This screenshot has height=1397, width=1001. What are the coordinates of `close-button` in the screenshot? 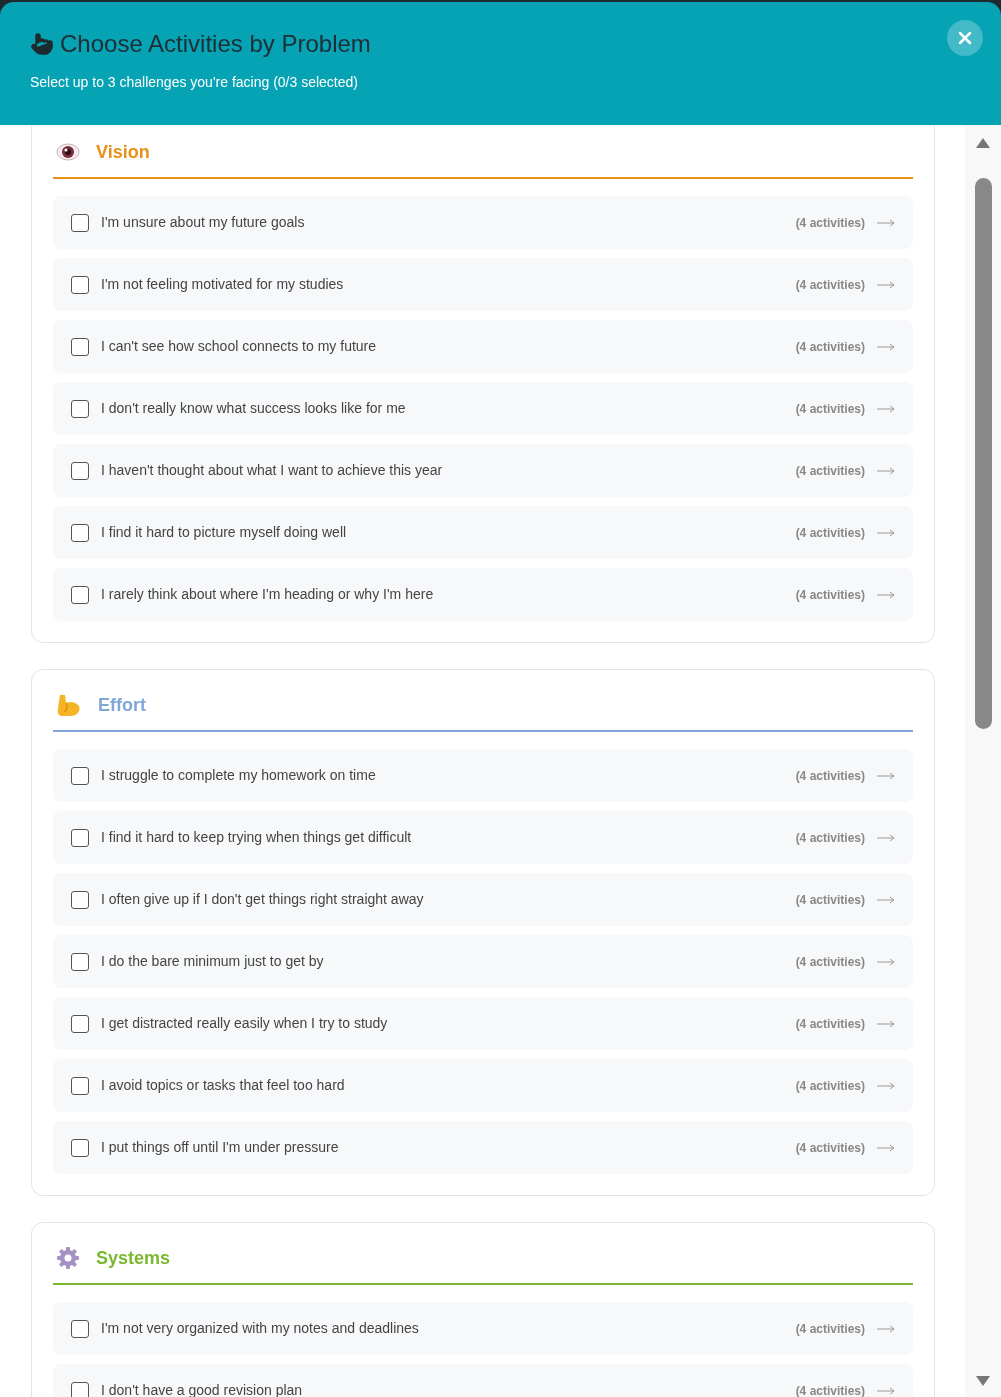 It's located at (965, 38).